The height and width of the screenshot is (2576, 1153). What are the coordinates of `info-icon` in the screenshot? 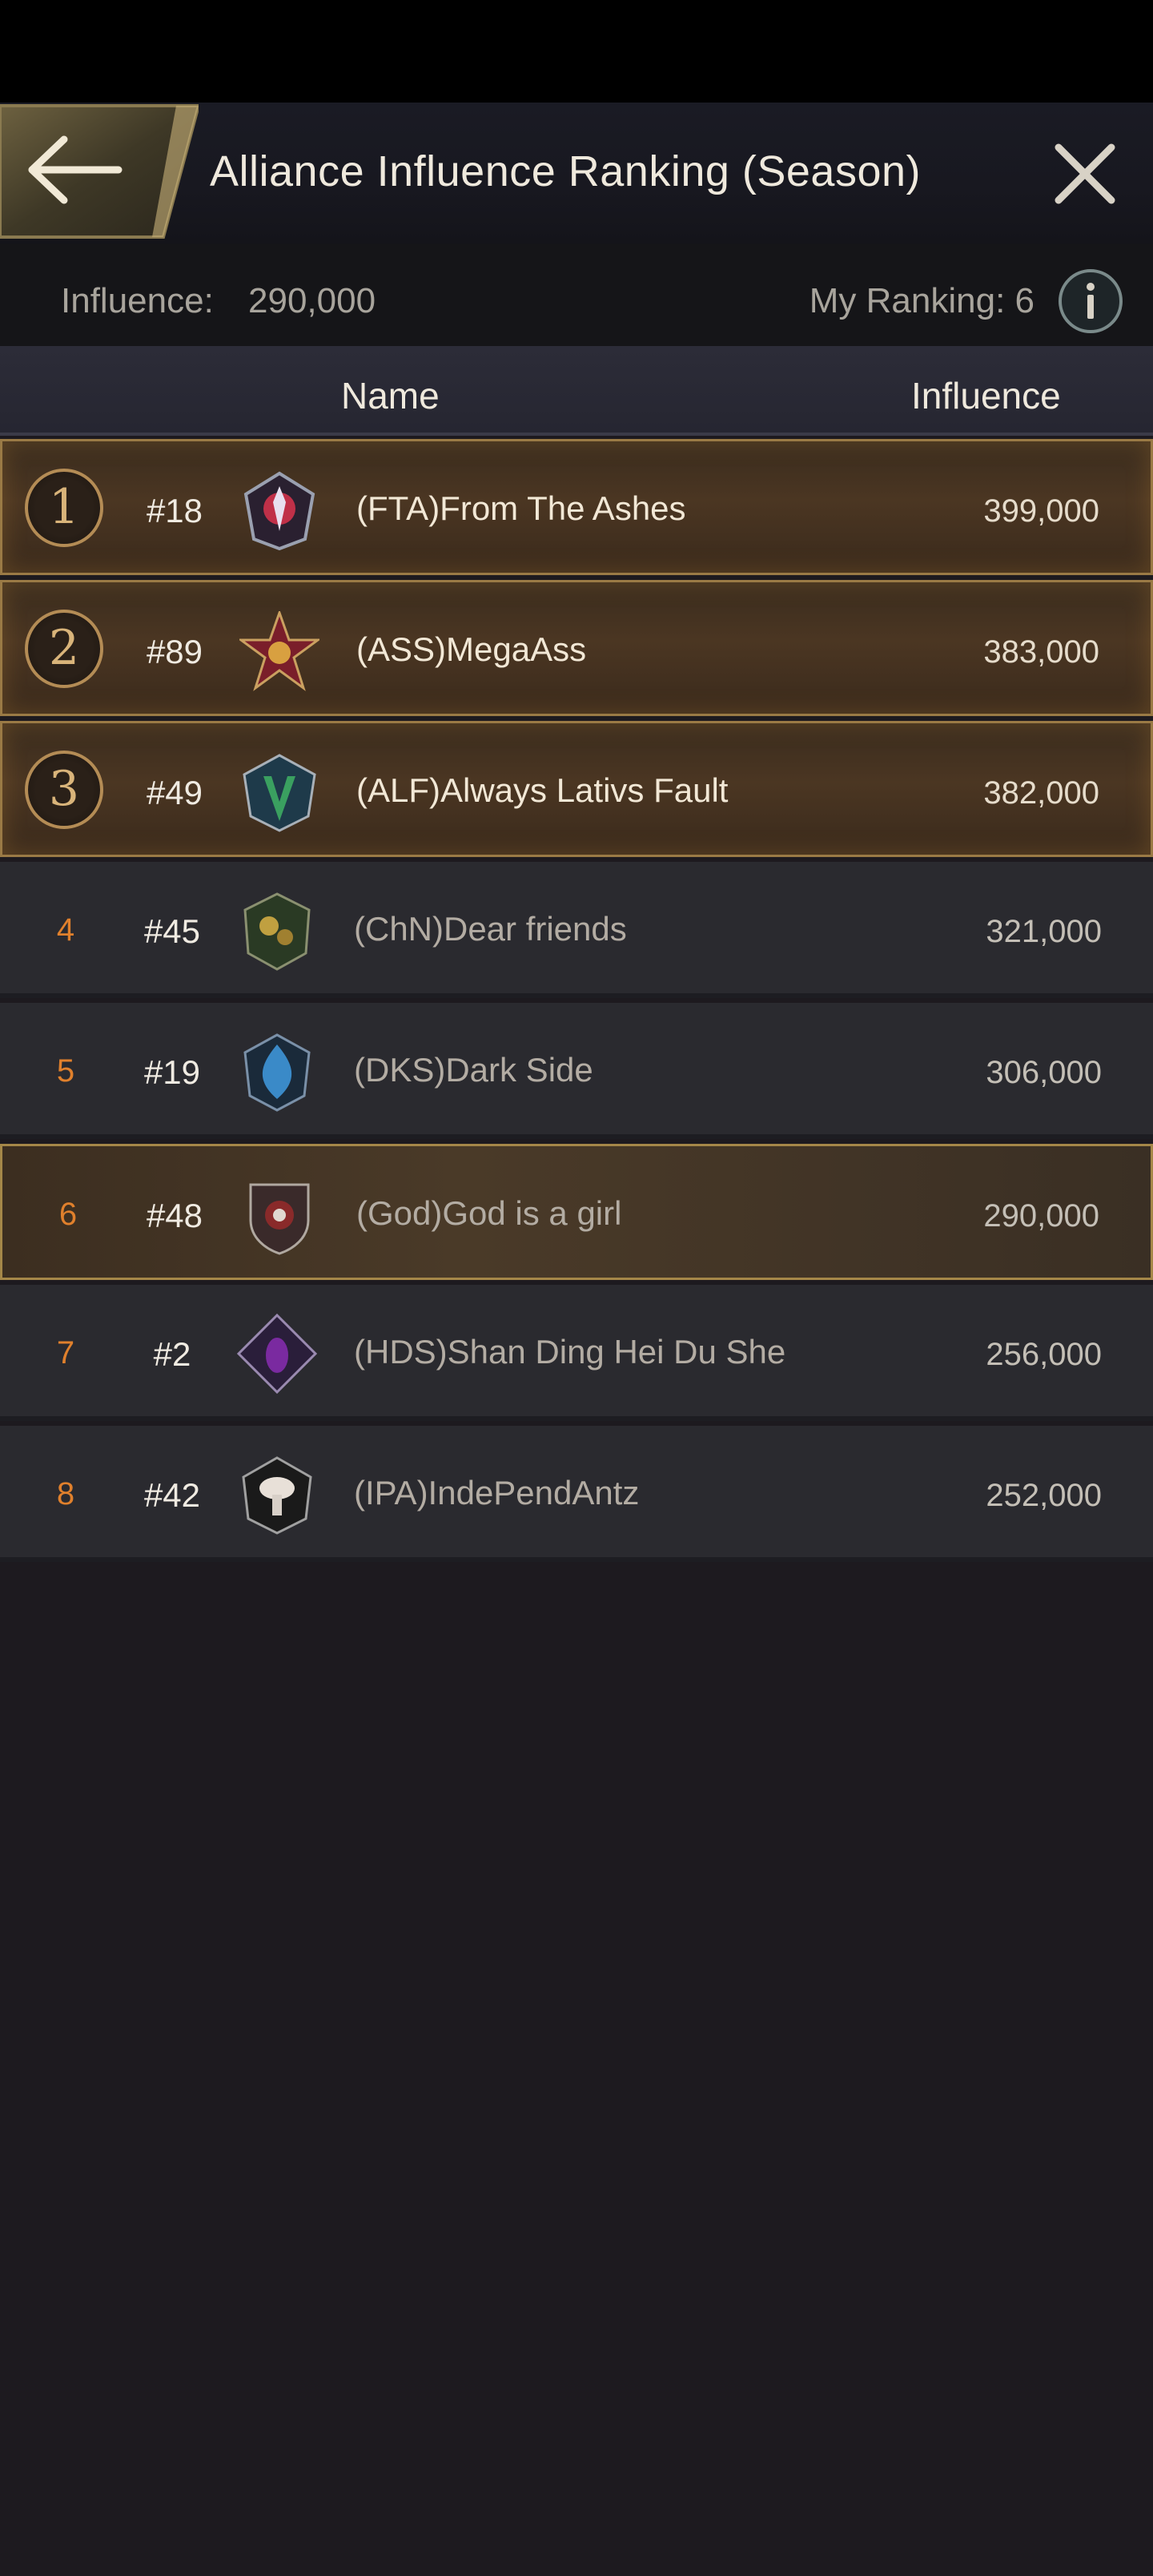 It's located at (1091, 301).